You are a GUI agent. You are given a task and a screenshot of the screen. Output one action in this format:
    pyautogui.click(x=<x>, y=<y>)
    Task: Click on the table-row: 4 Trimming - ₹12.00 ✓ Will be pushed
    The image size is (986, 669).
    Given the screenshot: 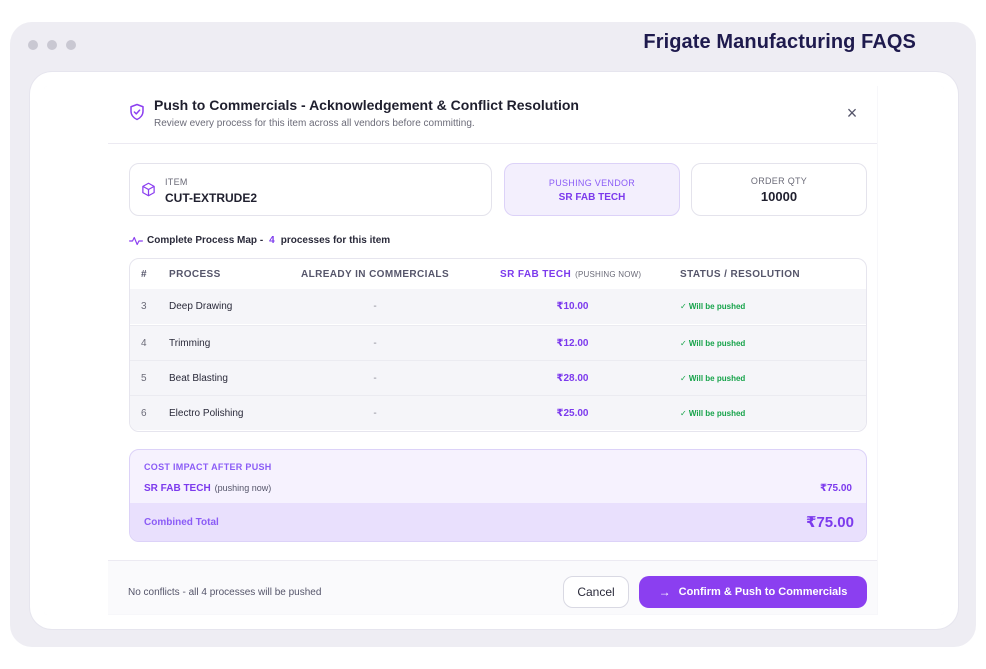 What is the action you would take?
    pyautogui.click(x=498, y=342)
    